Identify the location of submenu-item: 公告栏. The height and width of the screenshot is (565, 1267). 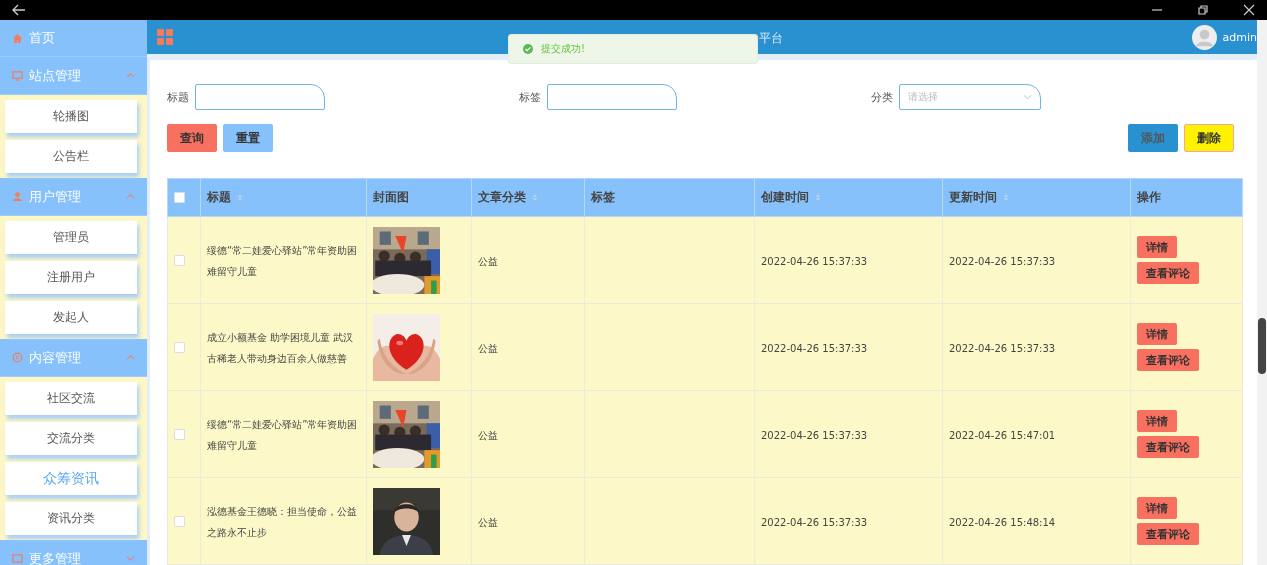
(71, 156).